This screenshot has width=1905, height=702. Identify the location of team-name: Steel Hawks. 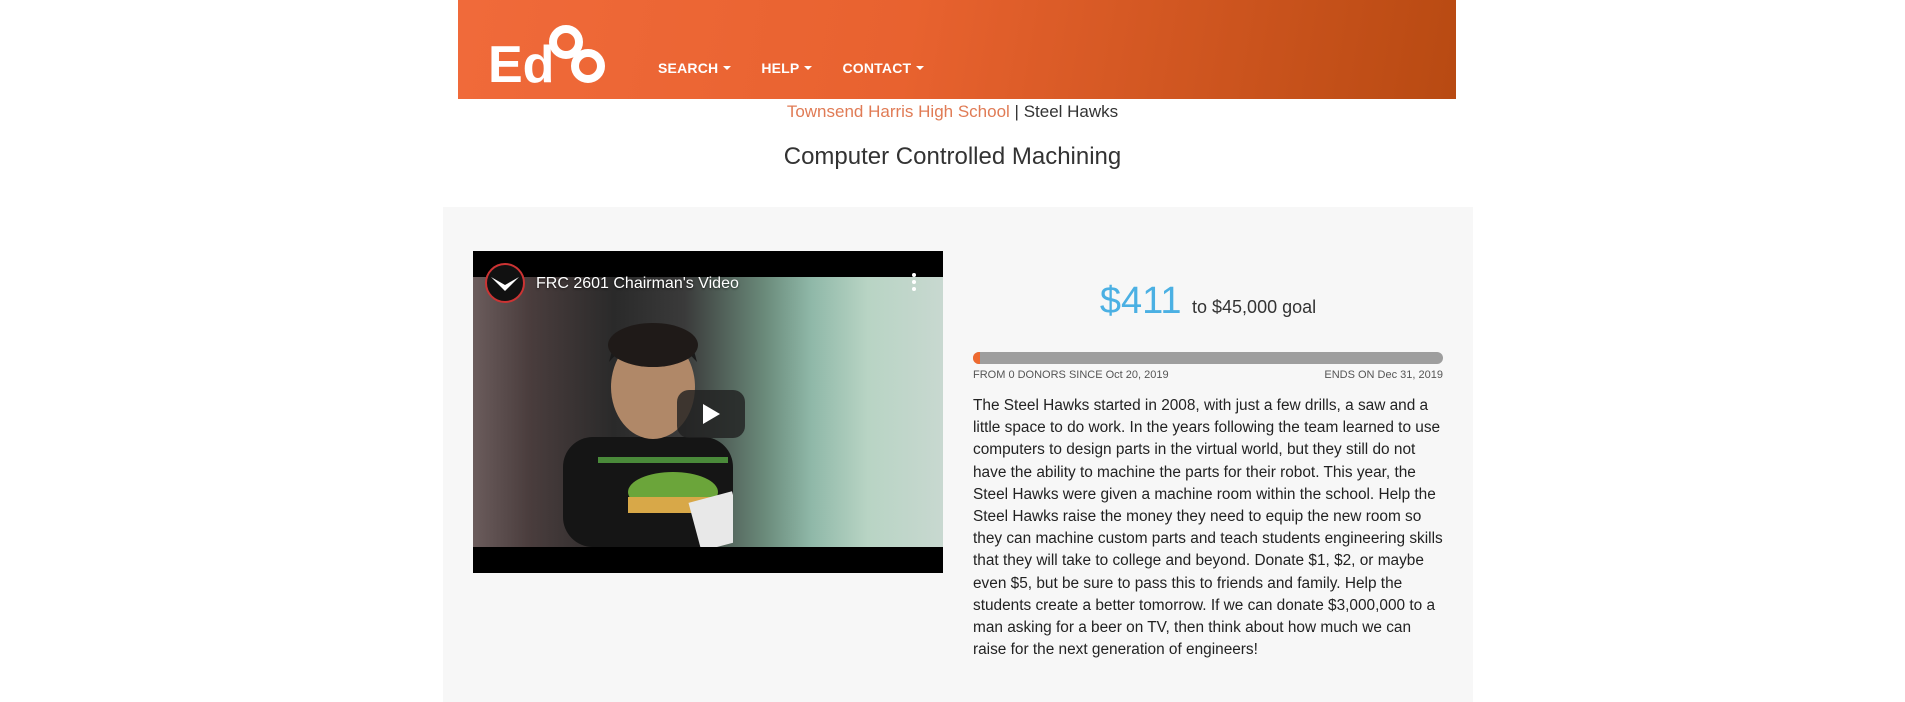
(1071, 111).